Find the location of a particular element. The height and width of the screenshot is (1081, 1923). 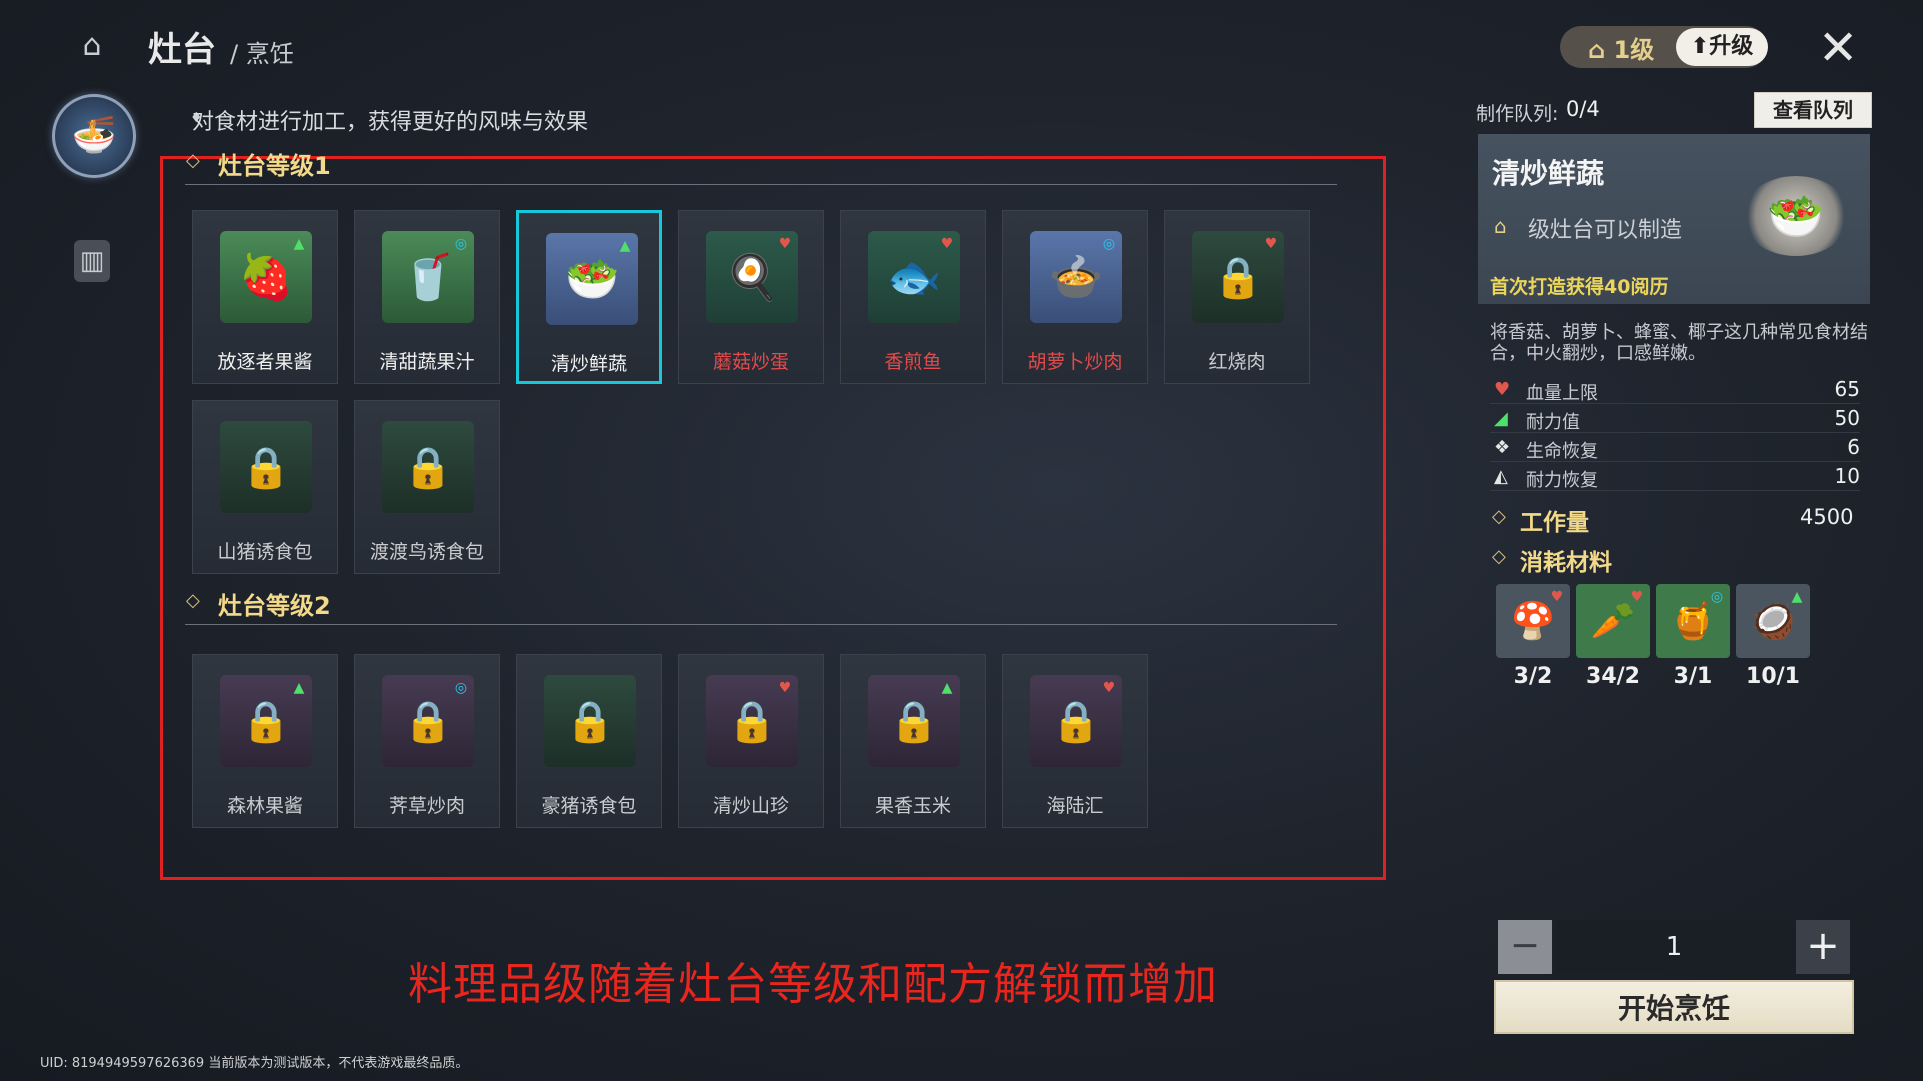

material-item: 🍄 ♥ is located at coordinates (1533, 621).